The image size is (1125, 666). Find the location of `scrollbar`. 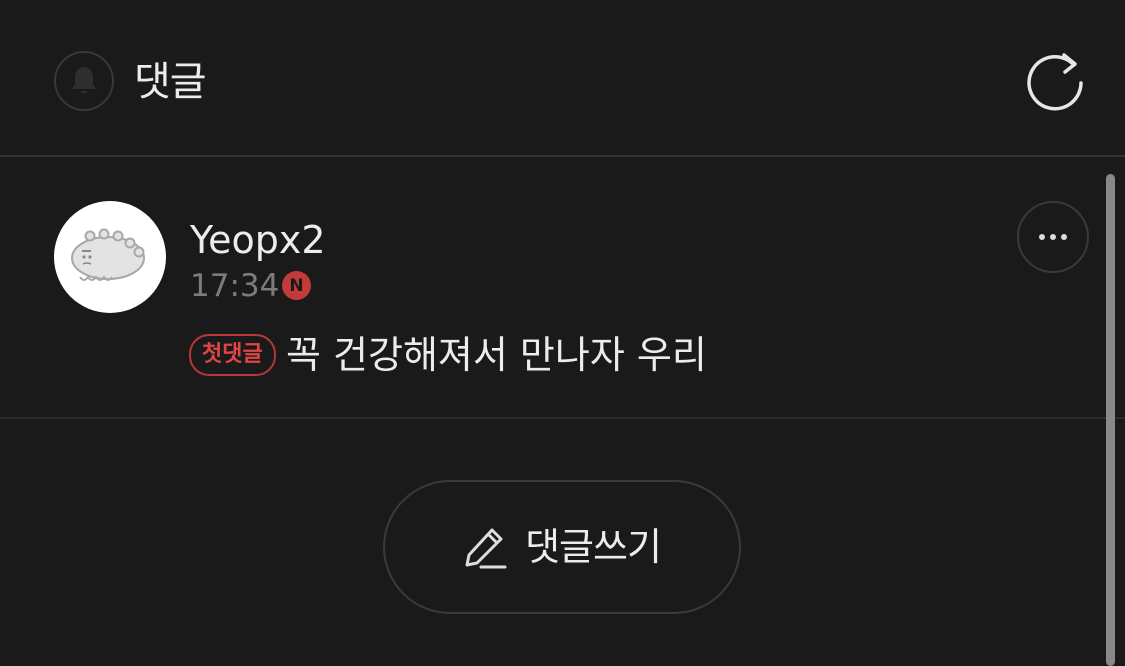

scrollbar is located at coordinates (1110, 420).